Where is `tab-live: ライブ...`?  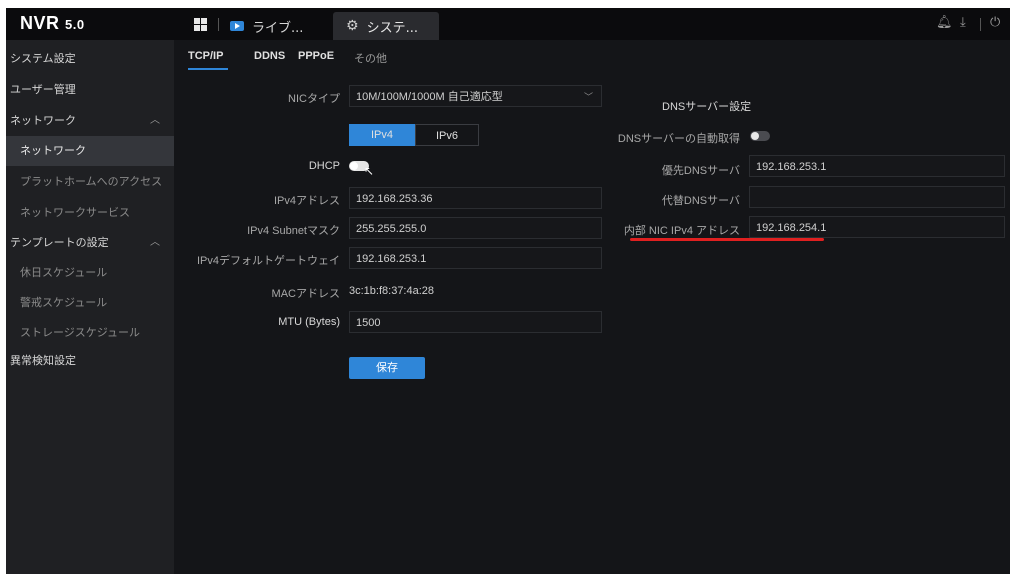
tab-live: ライブ... is located at coordinates (266, 26).